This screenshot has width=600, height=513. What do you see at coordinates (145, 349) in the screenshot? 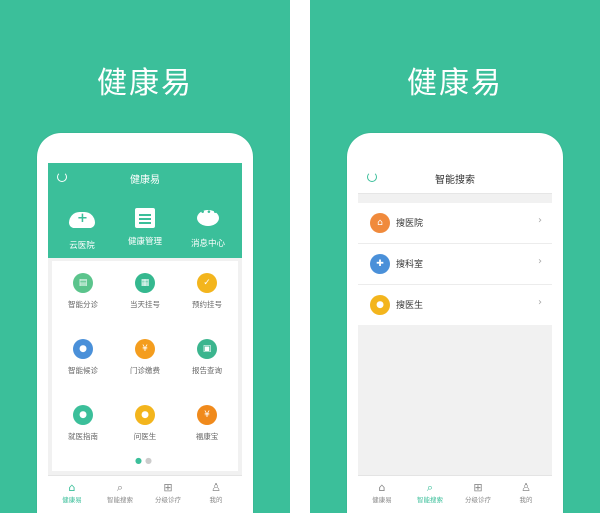
I see `yen-icon: ¥` at bounding box center [145, 349].